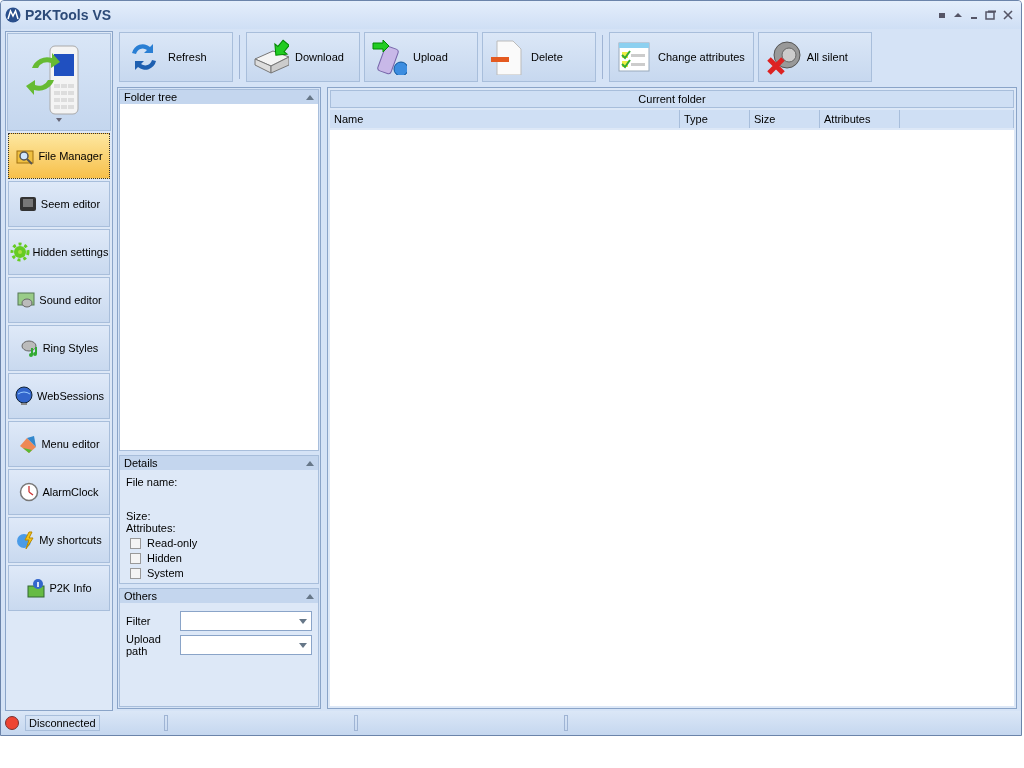  What do you see at coordinates (672, 99) in the screenshot?
I see `list-header: Current folder` at bounding box center [672, 99].